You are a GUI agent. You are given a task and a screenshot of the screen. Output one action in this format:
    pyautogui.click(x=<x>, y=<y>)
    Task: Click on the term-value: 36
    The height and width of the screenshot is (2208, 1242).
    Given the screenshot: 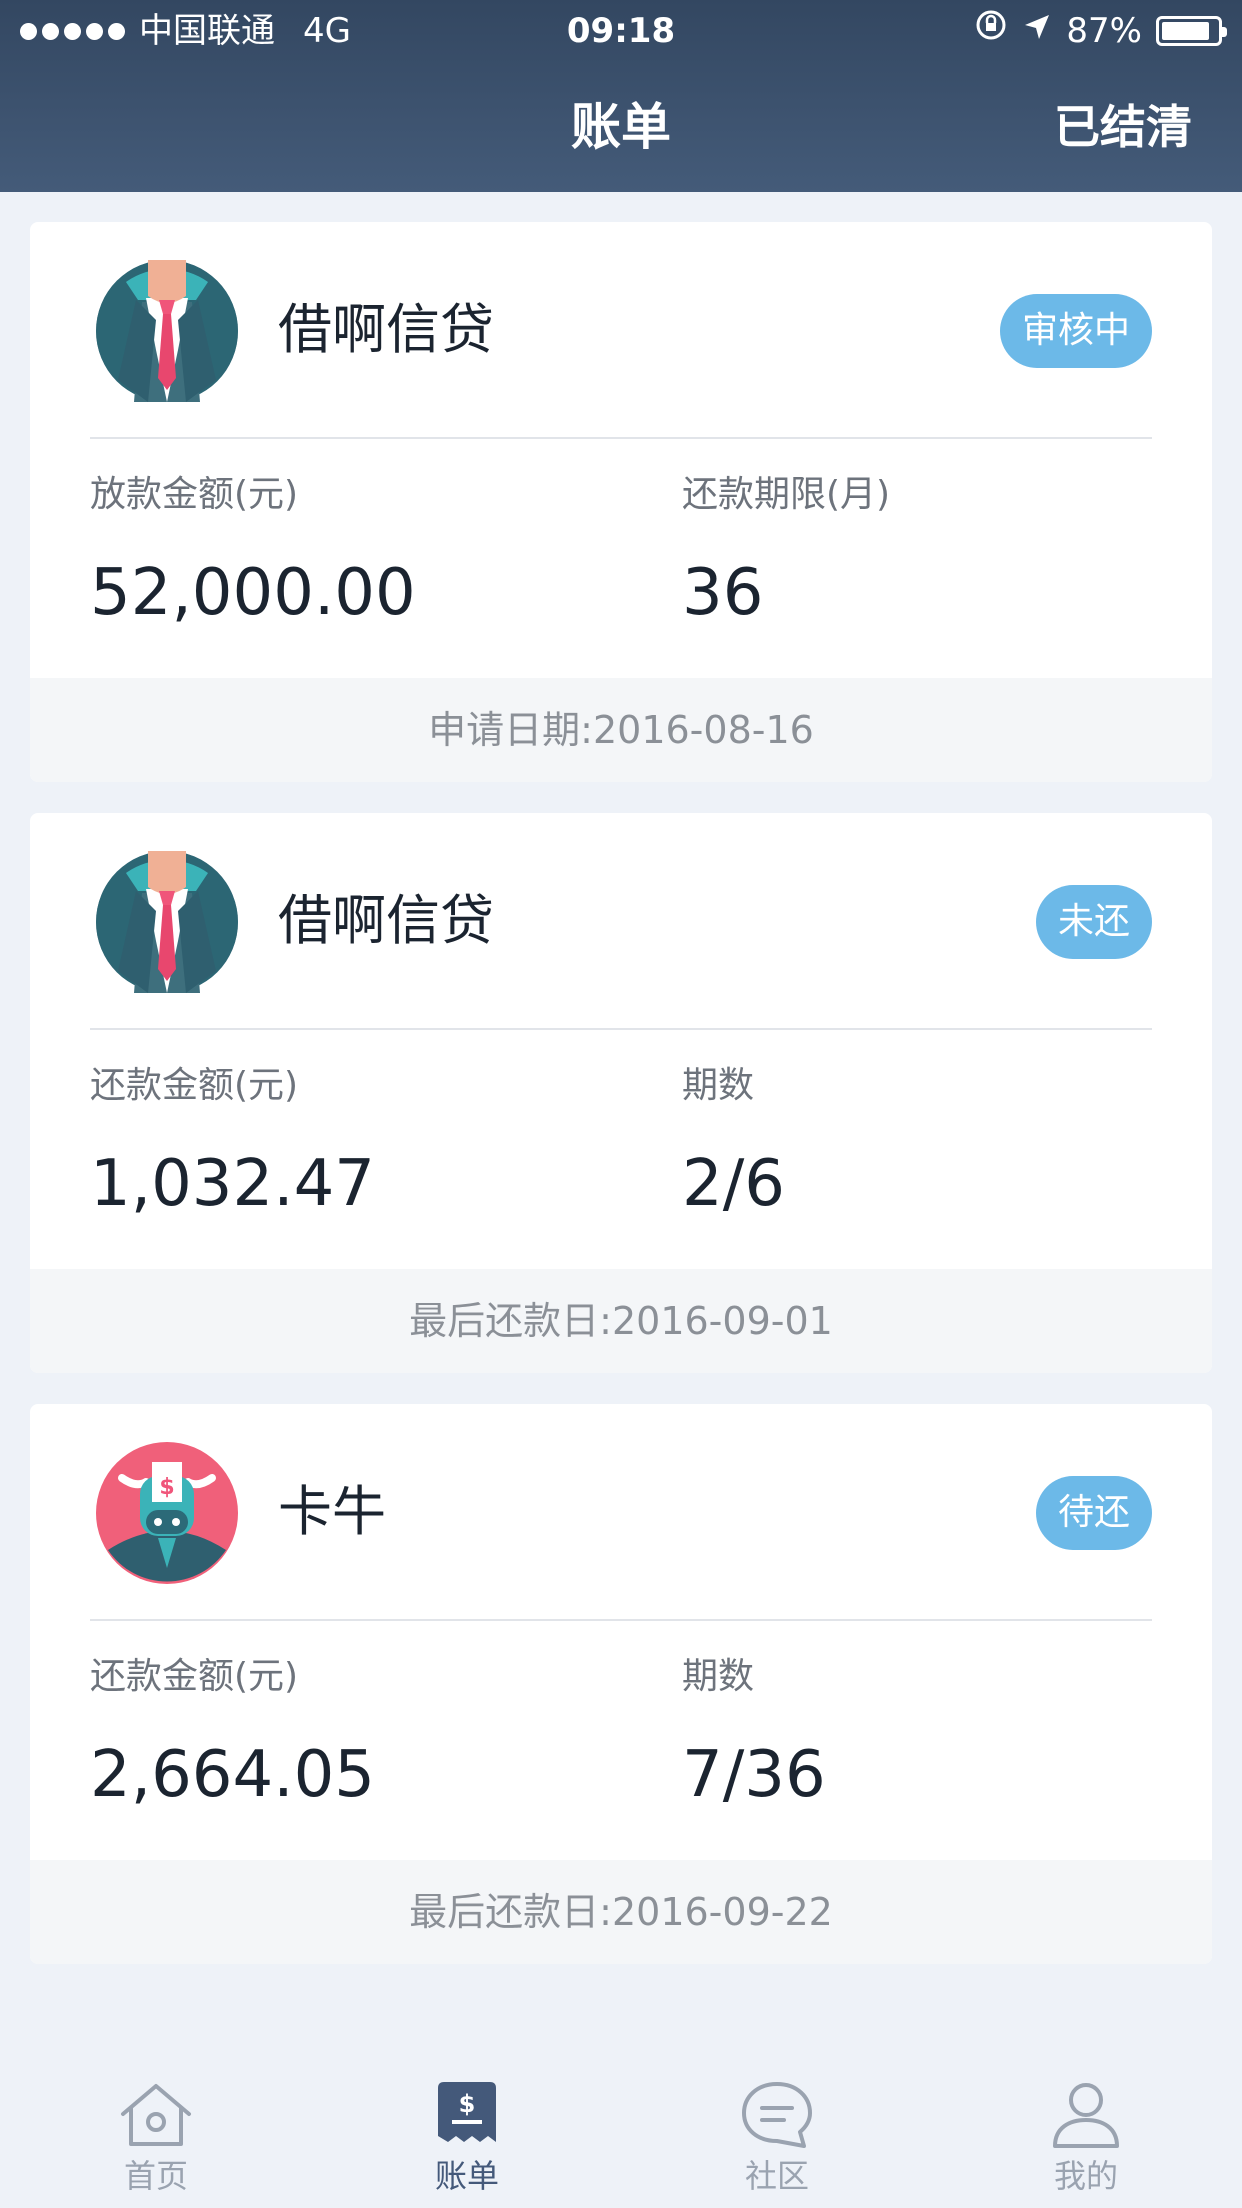 What is the action you would take?
    pyautogui.click(x=723, y=593)
    